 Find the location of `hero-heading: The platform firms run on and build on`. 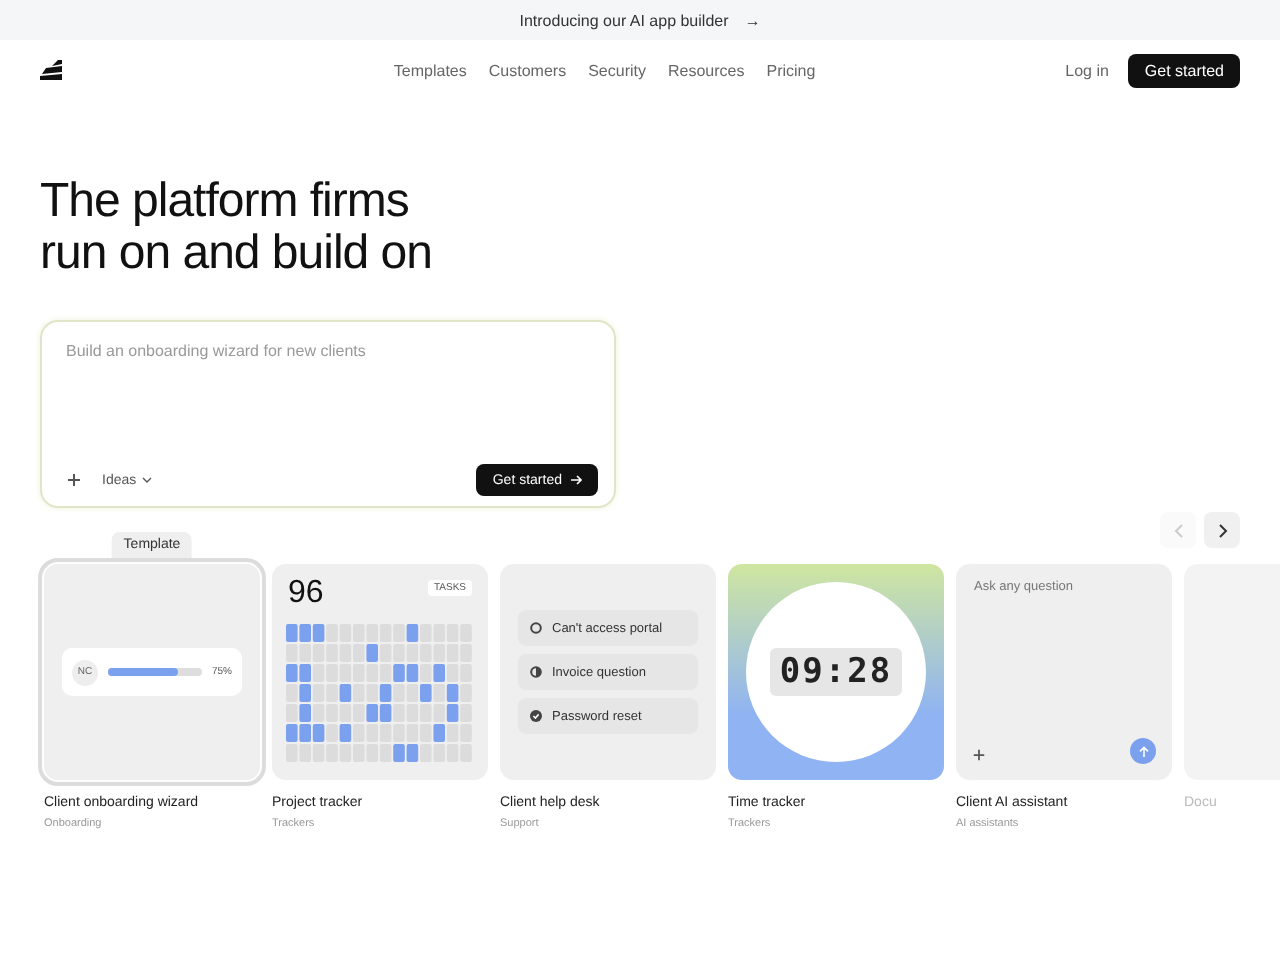

hero-heading: The platform firms run on and build on is located at coordinates (237, 228).